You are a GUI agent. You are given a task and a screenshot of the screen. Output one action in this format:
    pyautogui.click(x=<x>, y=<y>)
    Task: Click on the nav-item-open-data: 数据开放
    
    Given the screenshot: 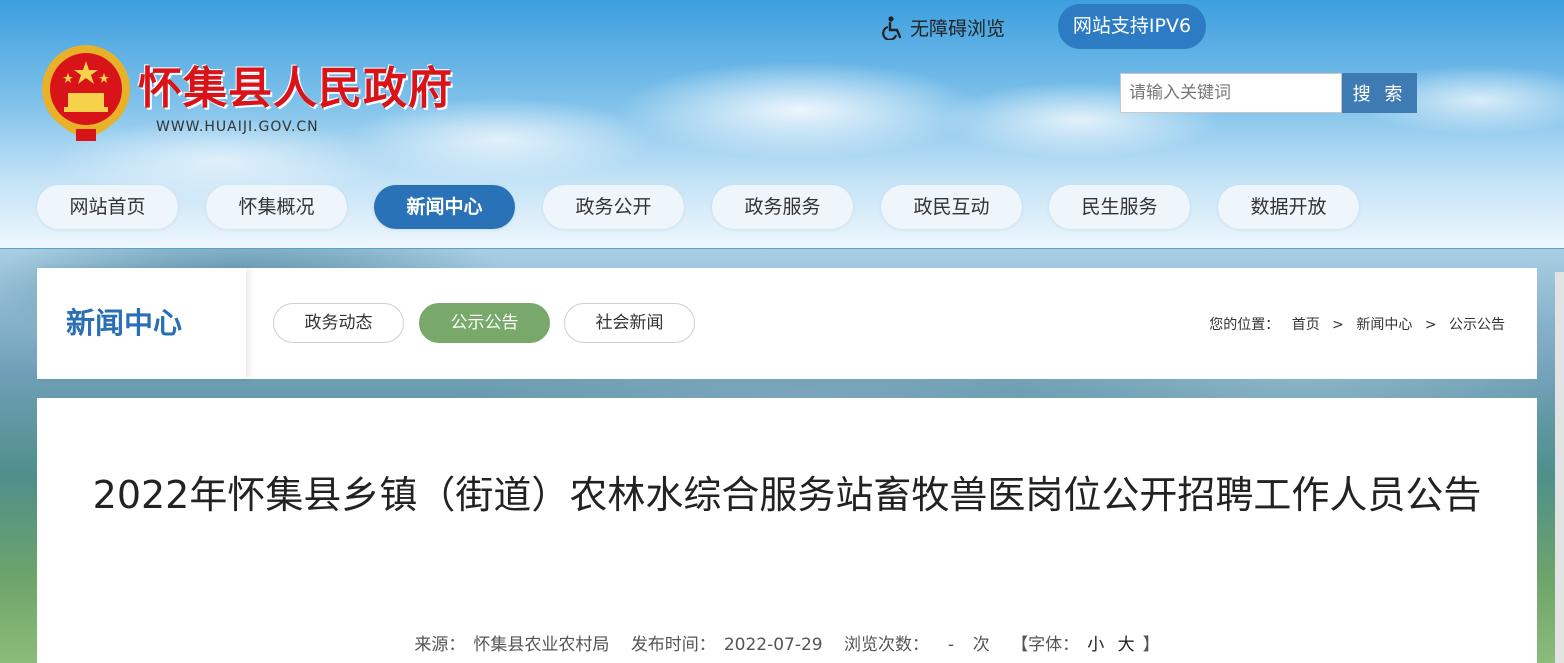 What is the action you would take?
    pyautogui.click(x=1288, y=207)
    